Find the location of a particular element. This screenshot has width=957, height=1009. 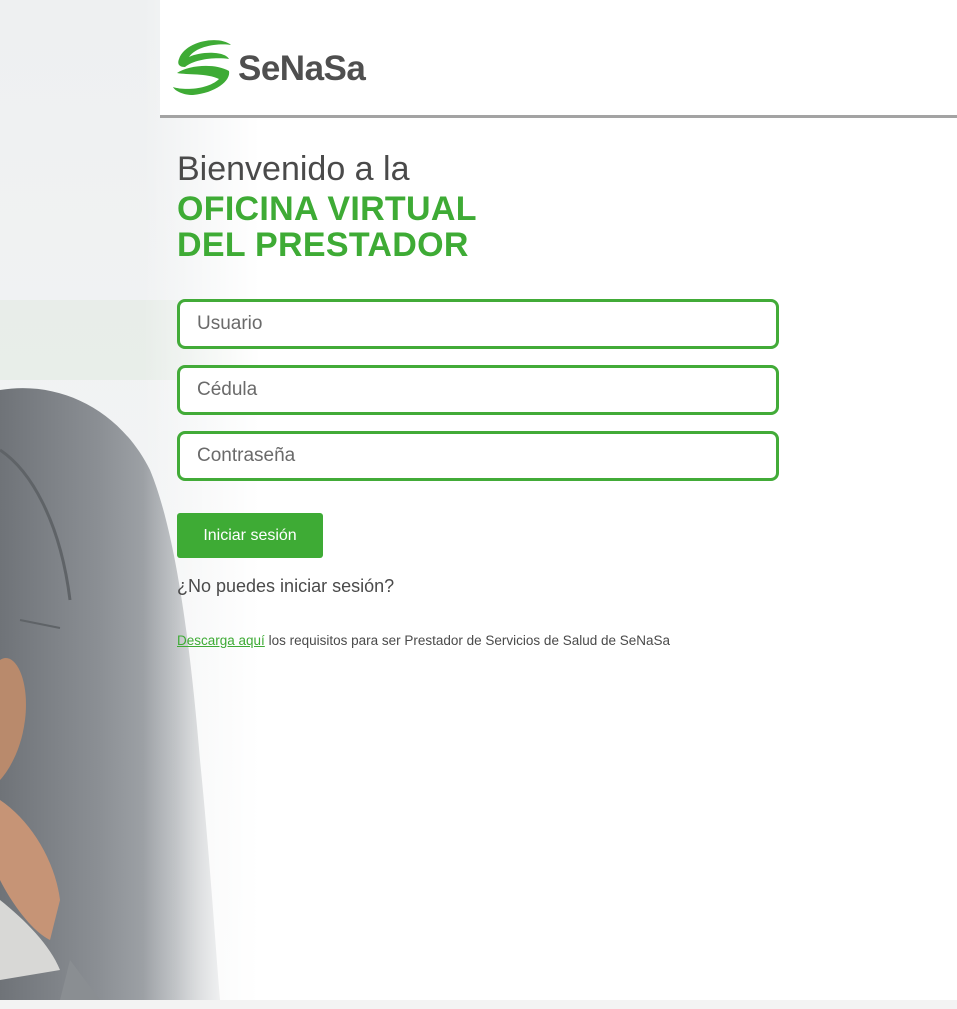

password-field is located at coordinates (478, 456).